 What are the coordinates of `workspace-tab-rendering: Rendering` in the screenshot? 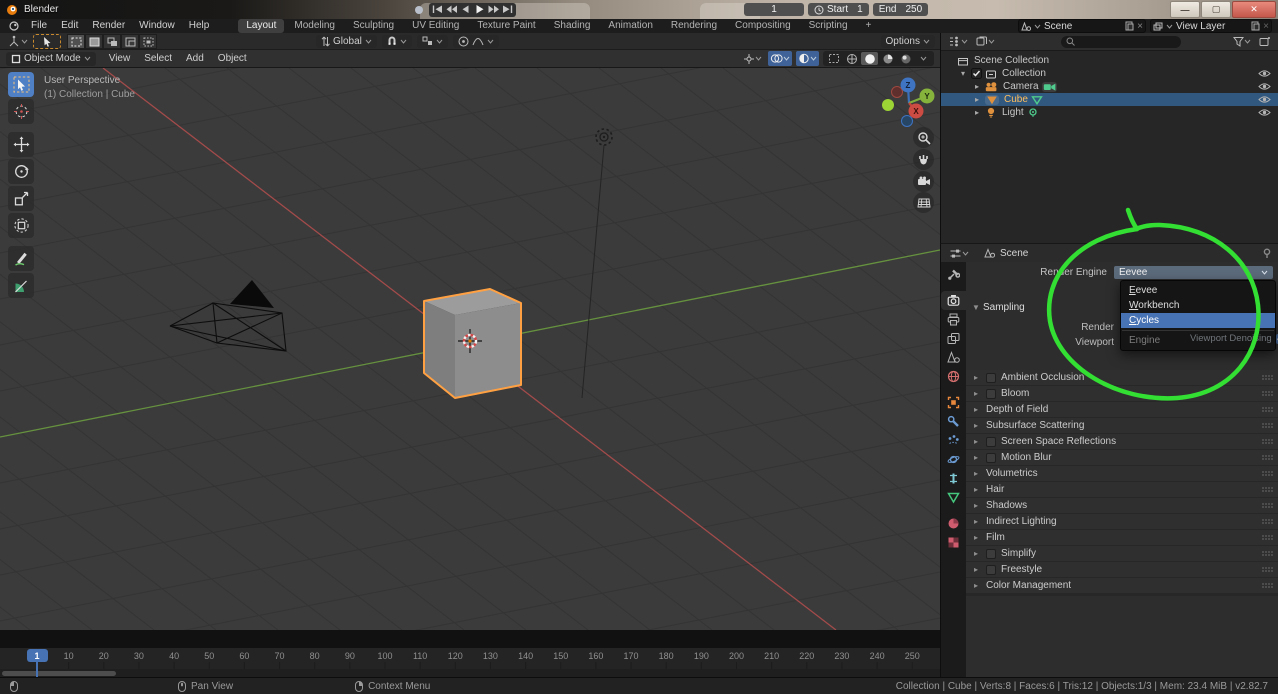 It's located at (694, 26).